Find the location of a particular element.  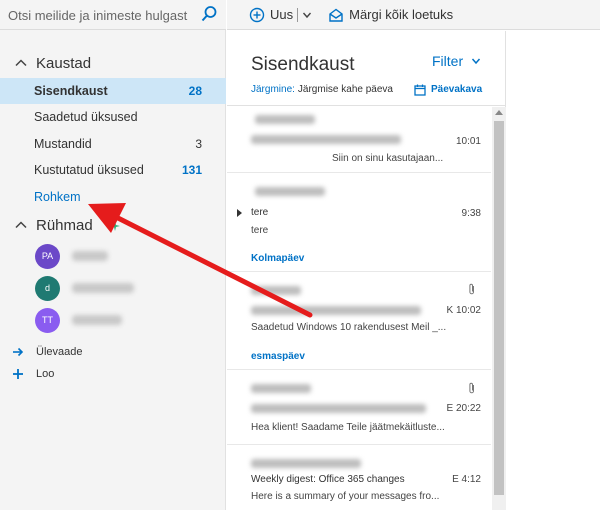

plus-circle-icon is located at coordinates (257, 14).